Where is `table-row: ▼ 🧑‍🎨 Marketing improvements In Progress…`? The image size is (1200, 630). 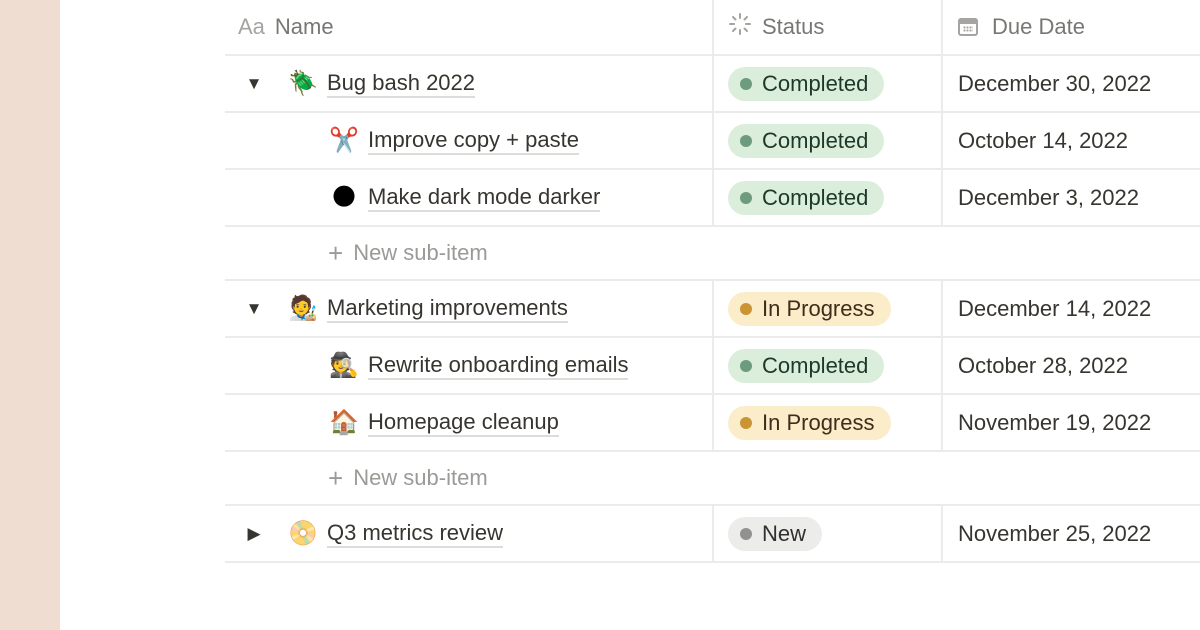
table-row: ▼ 🧑‍🎨 Marketing improvements In Progress… is located at coordinates (712, 309).